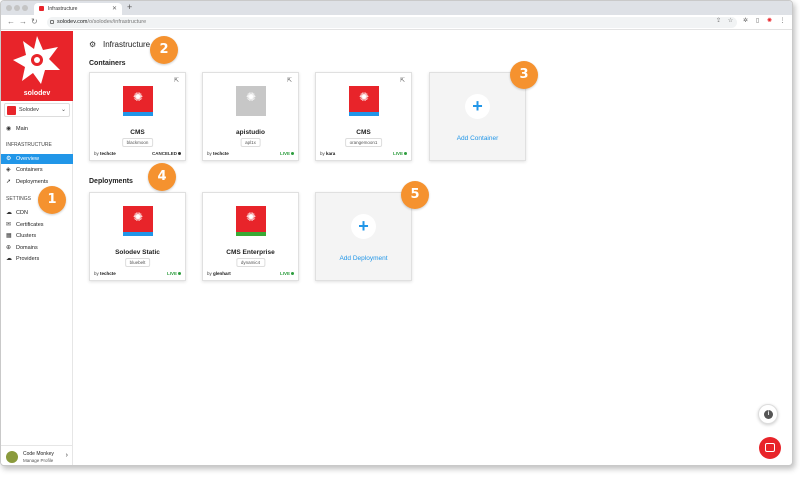  Describe the element at coordinates (17, 8) in the screenshot. I see `window-minimize-dot` at that location.